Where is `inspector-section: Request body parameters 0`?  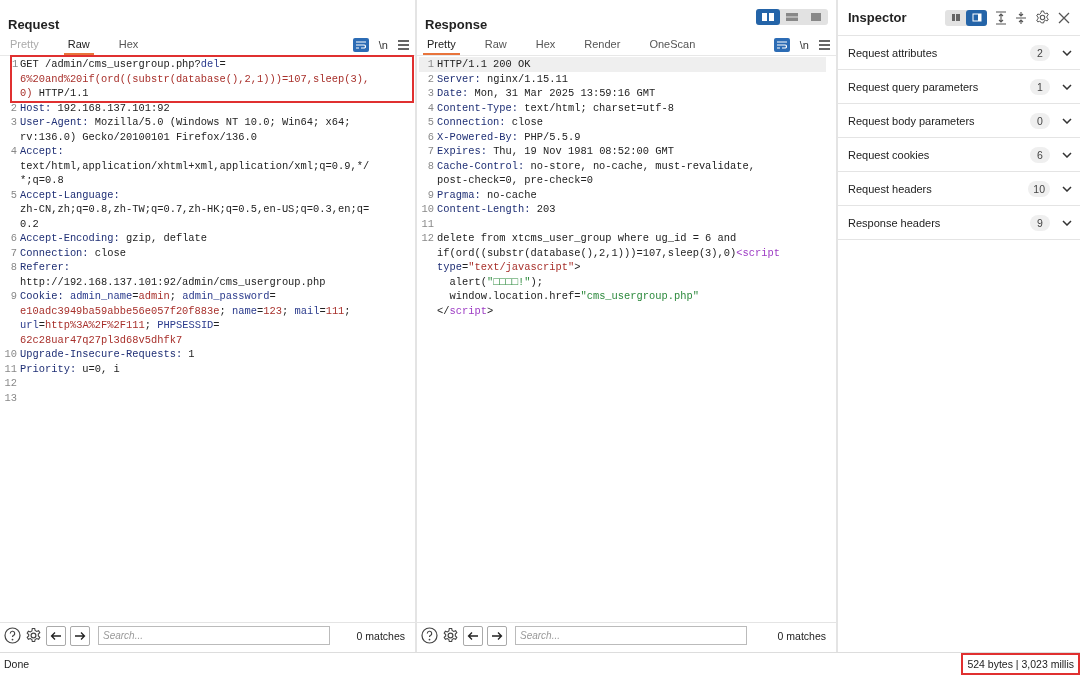 inspector-section: Request body parameters 0 is located at coordinates (959, 121).